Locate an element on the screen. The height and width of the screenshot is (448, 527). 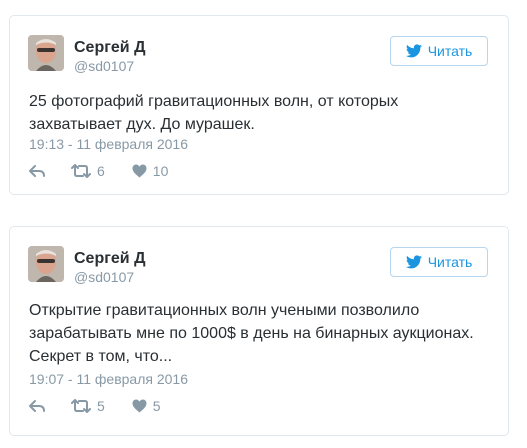
tweet-timestamp: 19:13 - 11 февраля 2016 is located at coordinates (108, 144).